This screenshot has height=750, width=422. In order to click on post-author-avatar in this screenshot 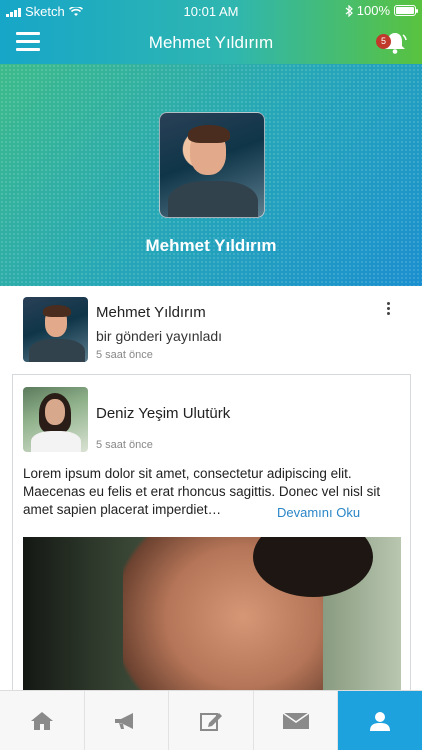, I will do `click(55, 419)`.